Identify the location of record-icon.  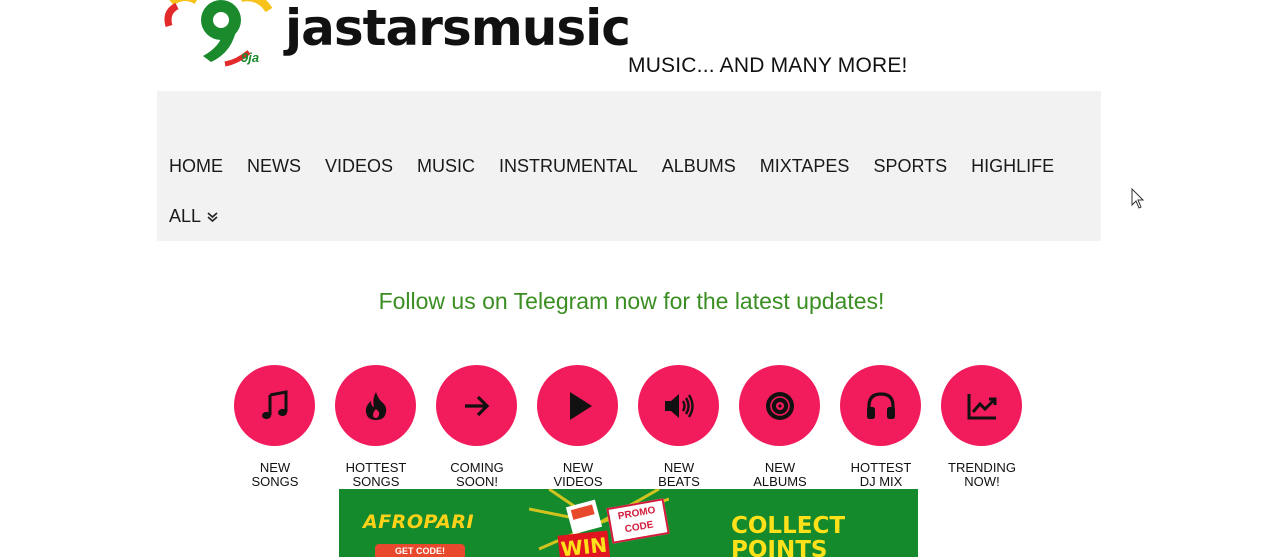
(779, 405).